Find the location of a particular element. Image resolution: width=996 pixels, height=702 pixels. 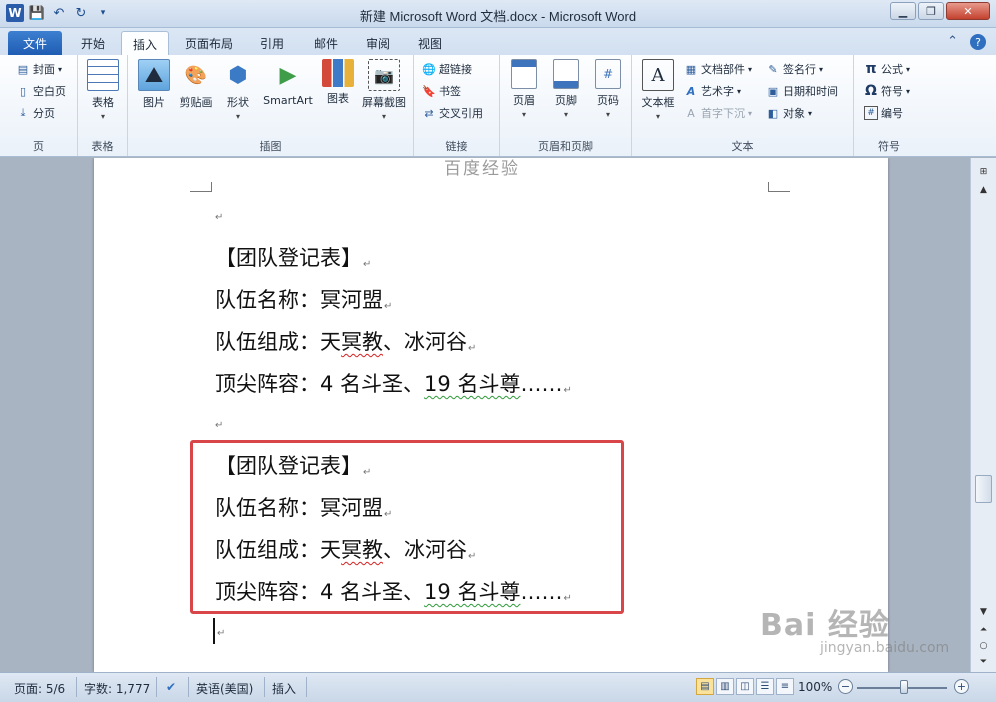

chart-button: 图表 is located at coordinates (338, 82).